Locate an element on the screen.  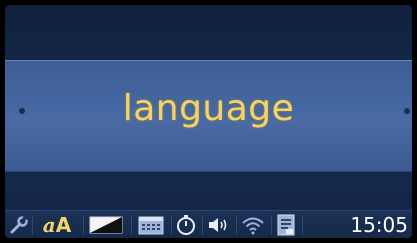
wrench-icon is located at coordinates (19, 225).